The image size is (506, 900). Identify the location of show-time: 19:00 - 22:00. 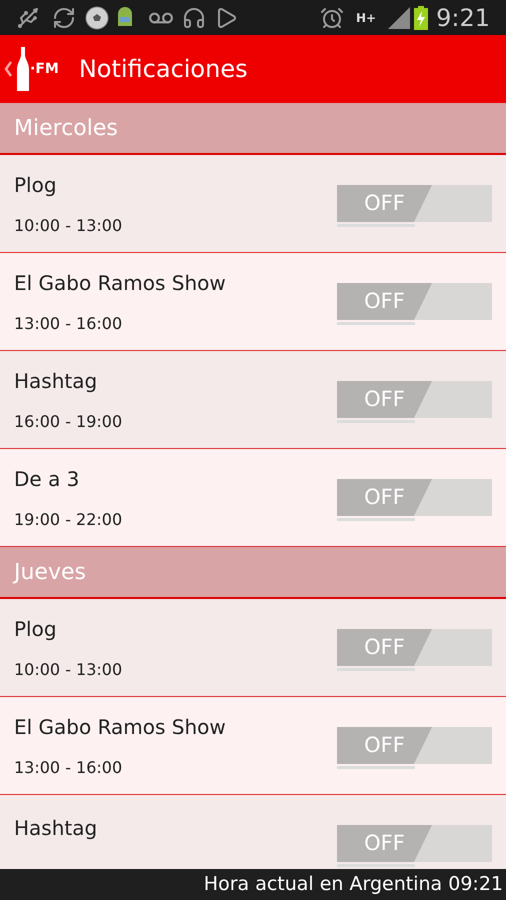
(69, 519).